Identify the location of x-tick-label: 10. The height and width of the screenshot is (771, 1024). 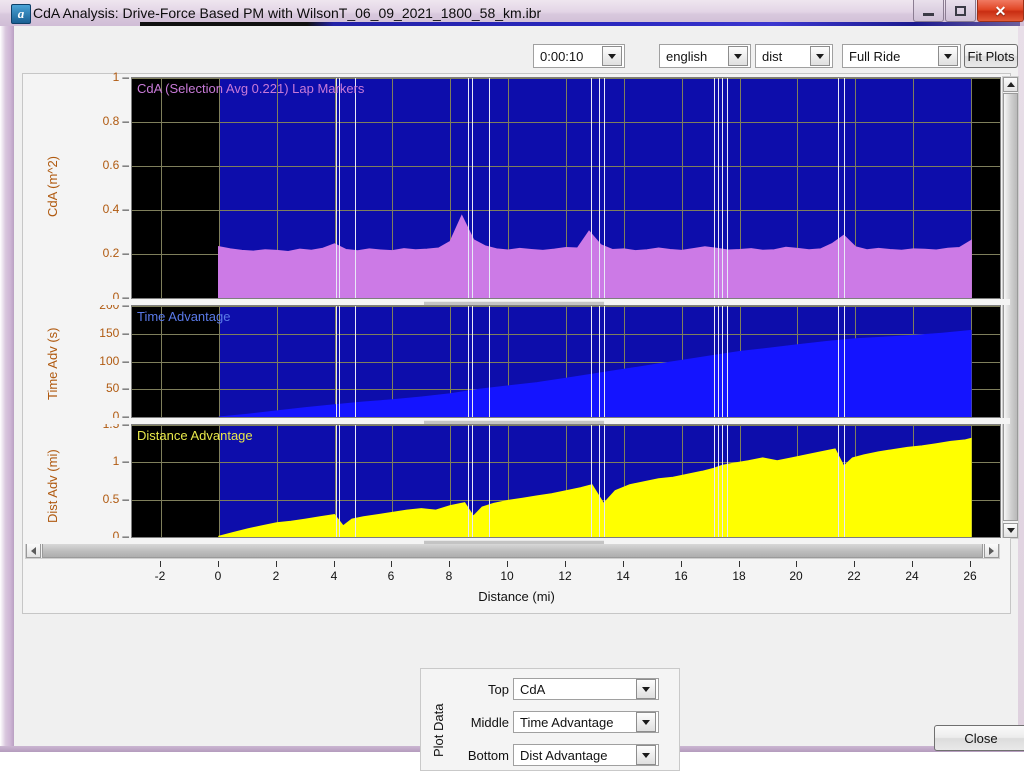
(507, 576).